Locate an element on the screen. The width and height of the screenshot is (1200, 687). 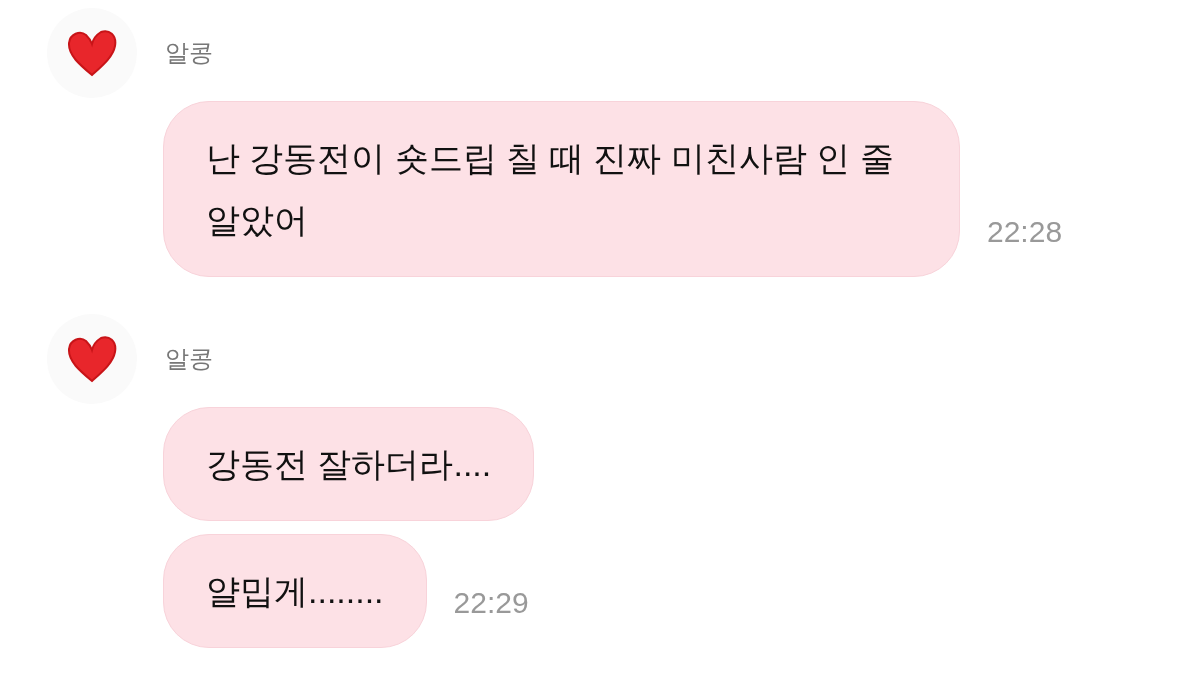
timestamp: 22:28 is located at coordinates (1025, 232).